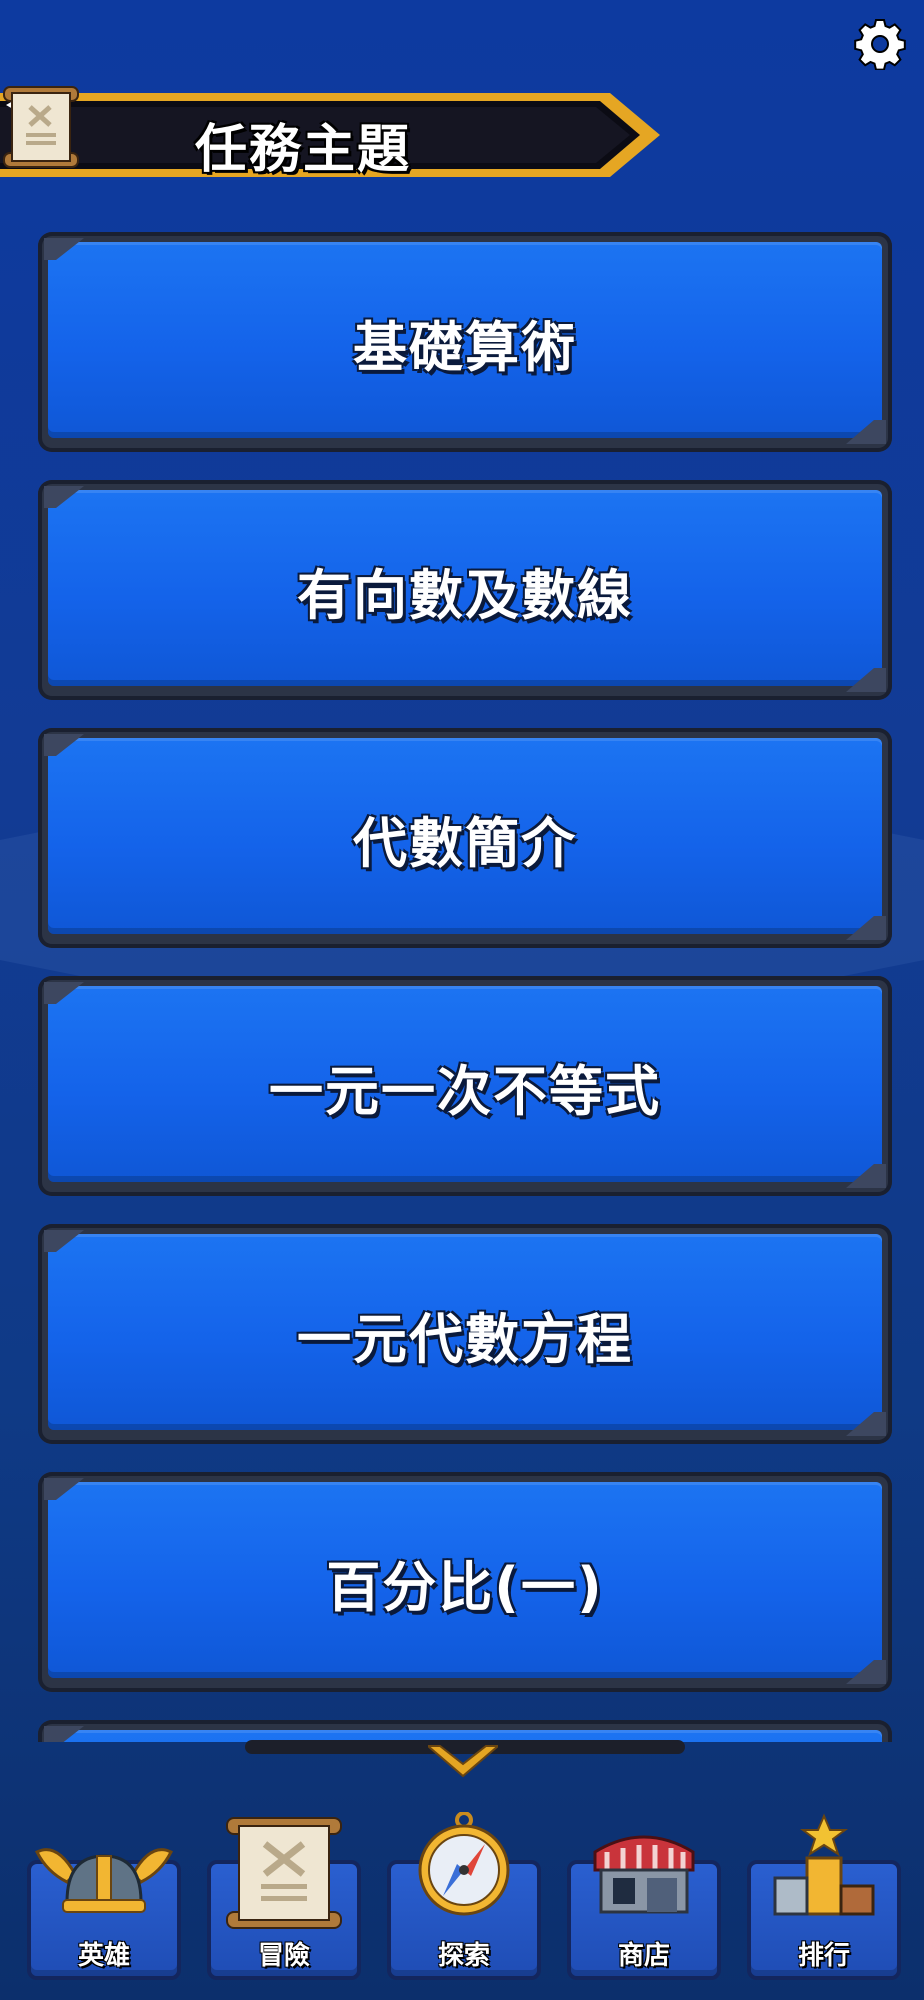 This screenshot has height=2000, width=924. What do you see at coordinates (104, 1880) in the screenshot?
I see `helmet-icon` at bounding box center [104, 1880].